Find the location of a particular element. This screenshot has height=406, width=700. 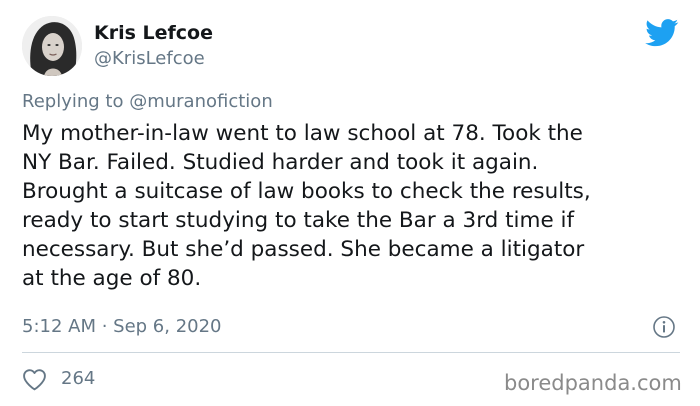

reply-prefix: Replying to is located at coordinates (73, 101).